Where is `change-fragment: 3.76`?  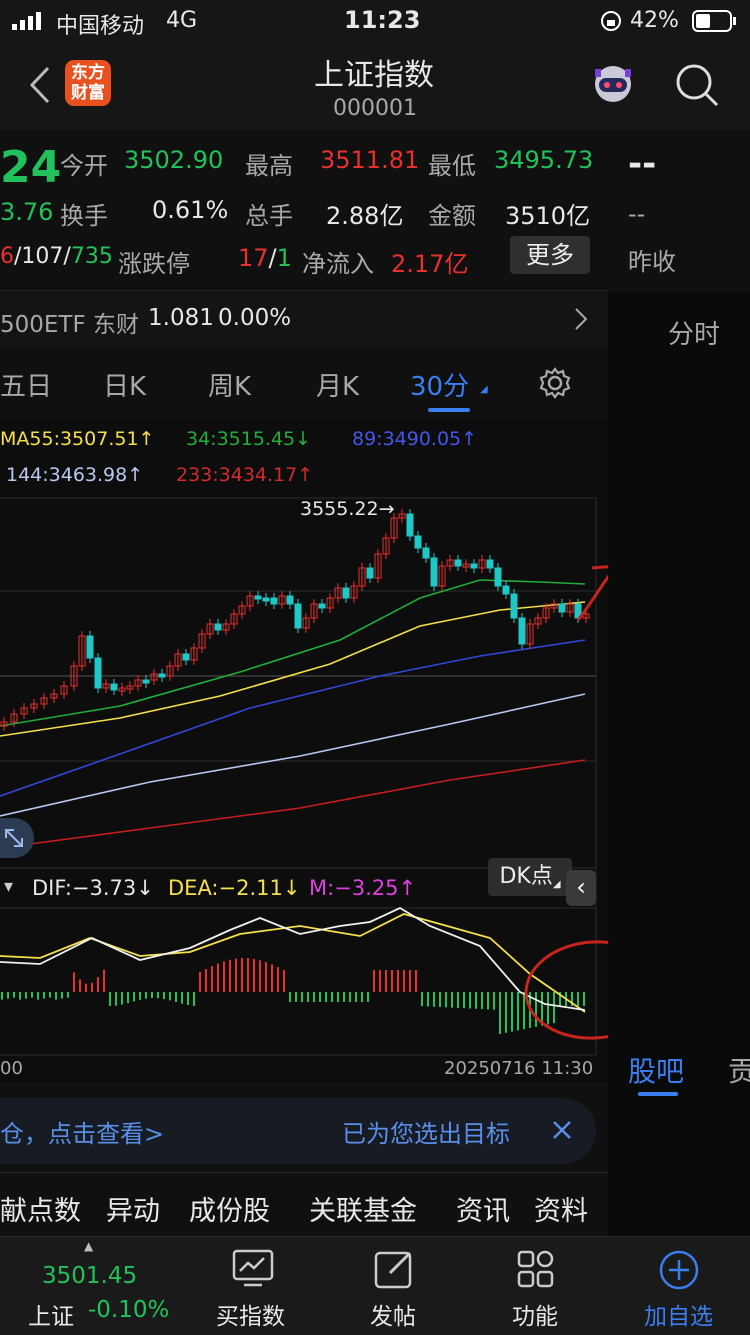 change-fragment: 3.76 is located at coordinates (27, 212).